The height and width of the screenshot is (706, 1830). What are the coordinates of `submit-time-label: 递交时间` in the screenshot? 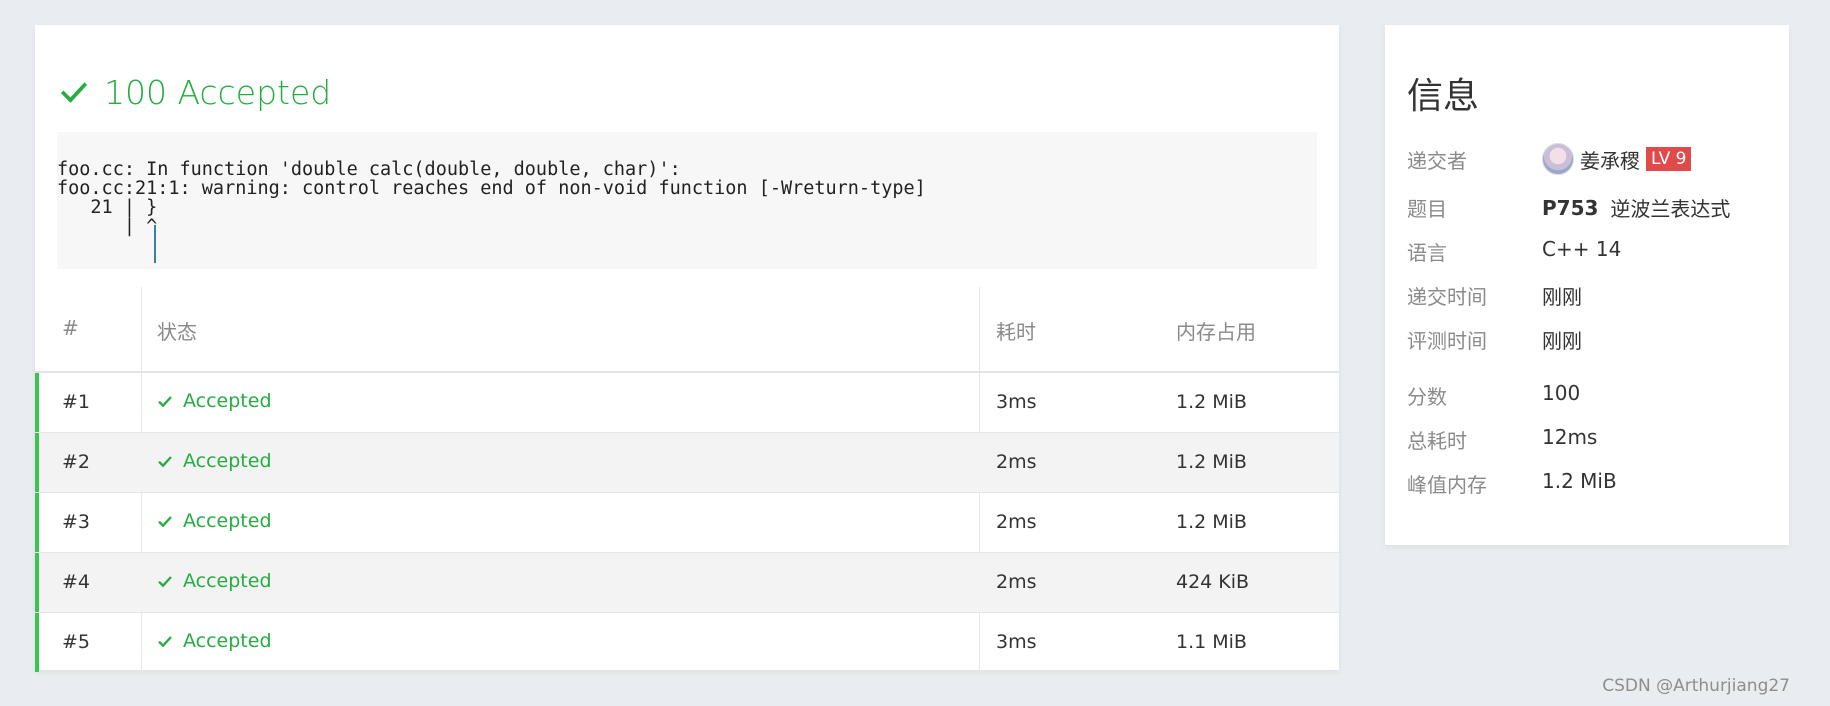 It's located at (1447, 297).